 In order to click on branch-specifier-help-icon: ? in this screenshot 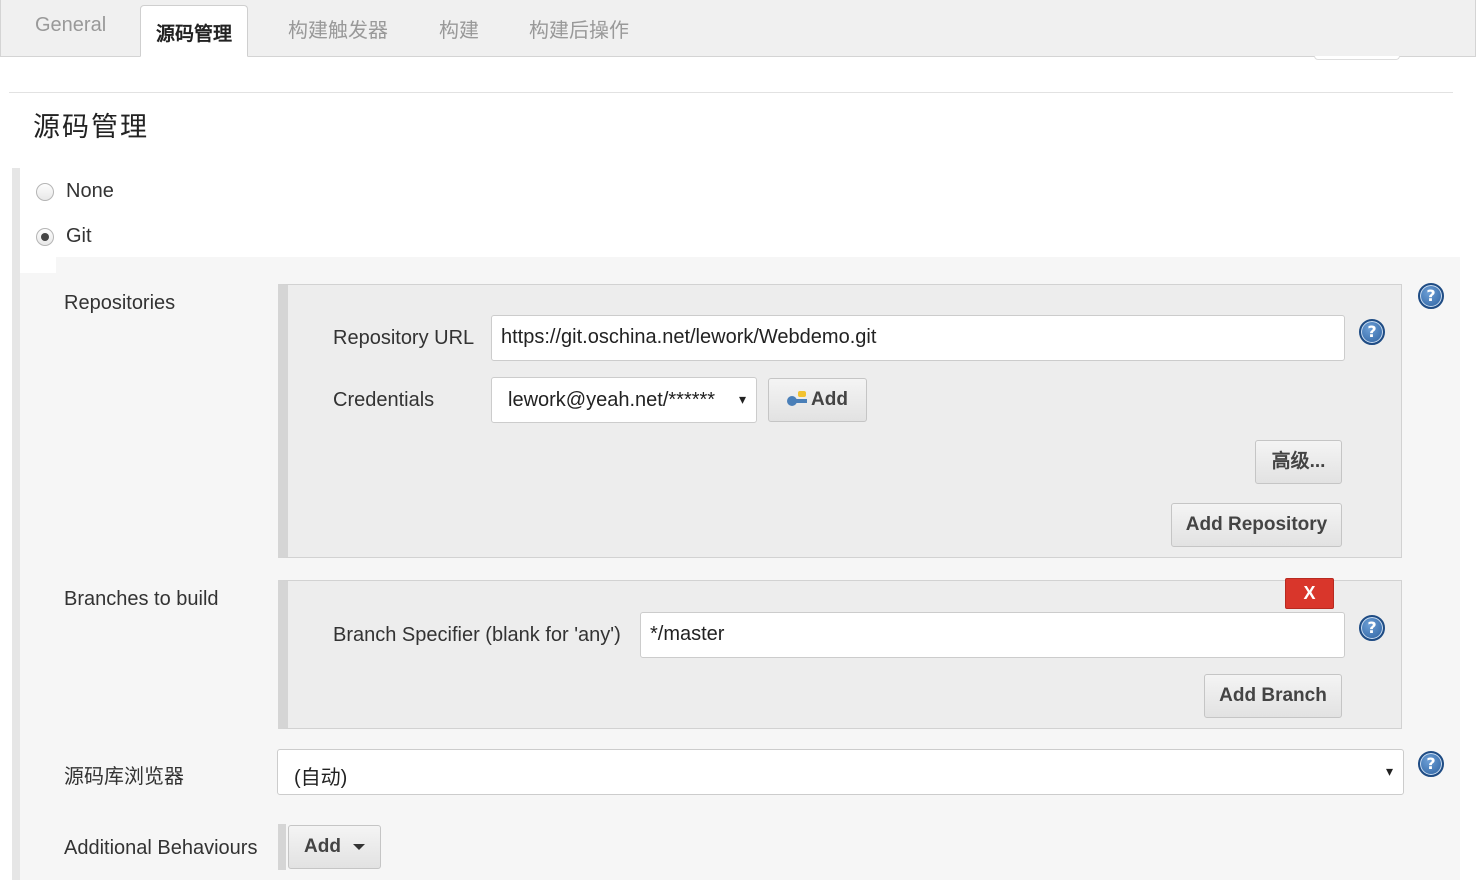, I will do `click(1372, 628)`.